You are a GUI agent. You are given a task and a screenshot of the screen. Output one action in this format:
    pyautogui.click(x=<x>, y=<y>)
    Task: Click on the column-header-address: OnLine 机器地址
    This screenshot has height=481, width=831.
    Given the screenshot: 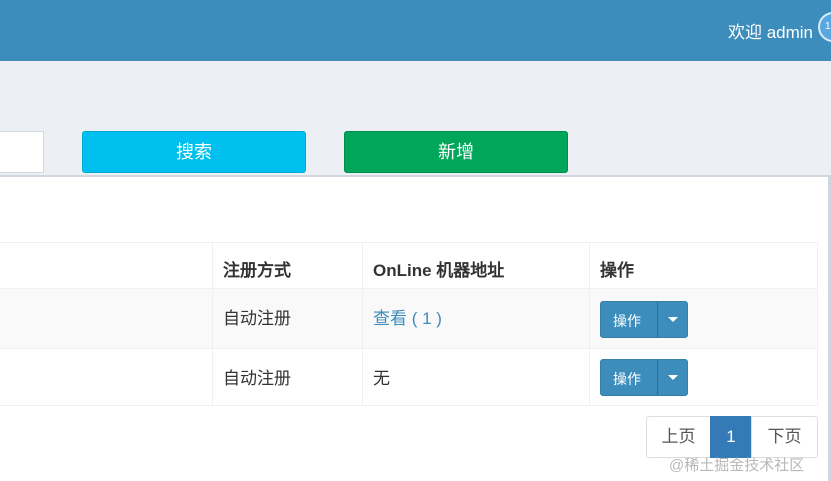 What is the action you would take?
    pyautogui.click(x=439, y=270)
    